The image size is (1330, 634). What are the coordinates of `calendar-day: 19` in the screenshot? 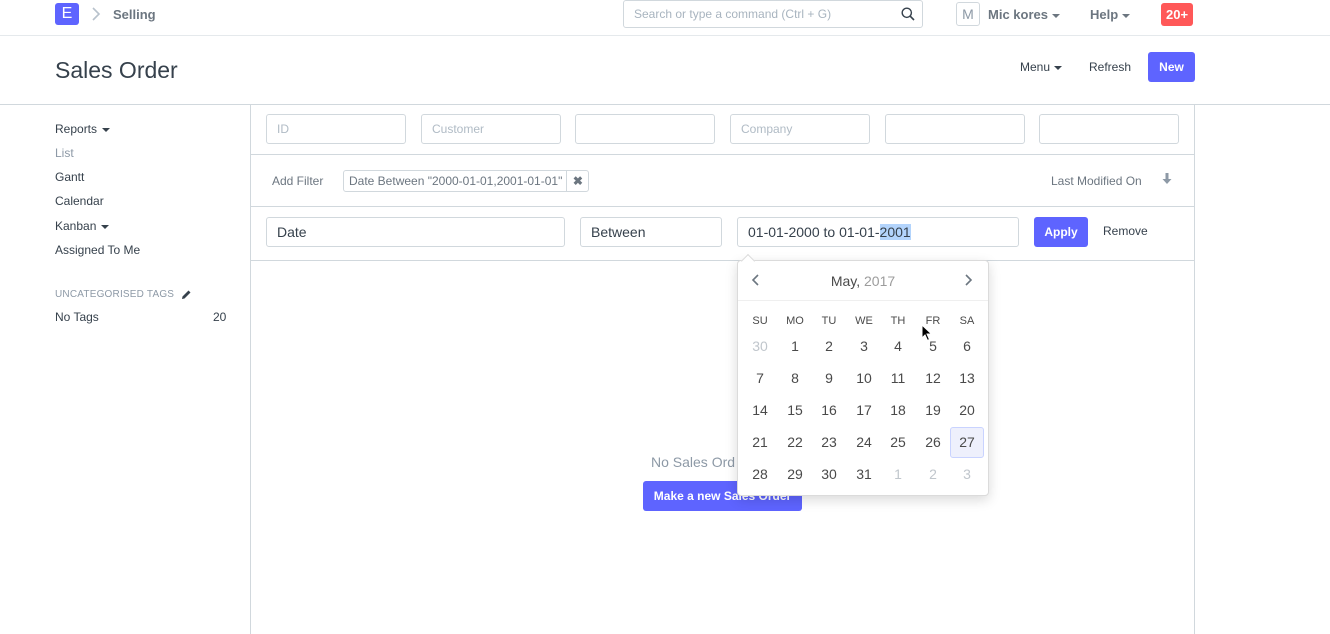 It's located at (933, 410).